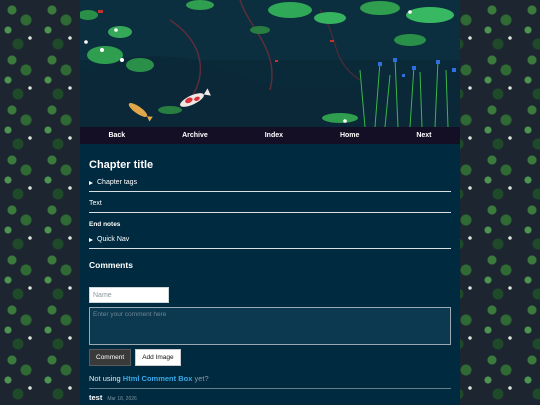  Describe the element at coordinates (113, 239) in the screenshot. I see `quick-nav-label: Quick Nav` at that location.